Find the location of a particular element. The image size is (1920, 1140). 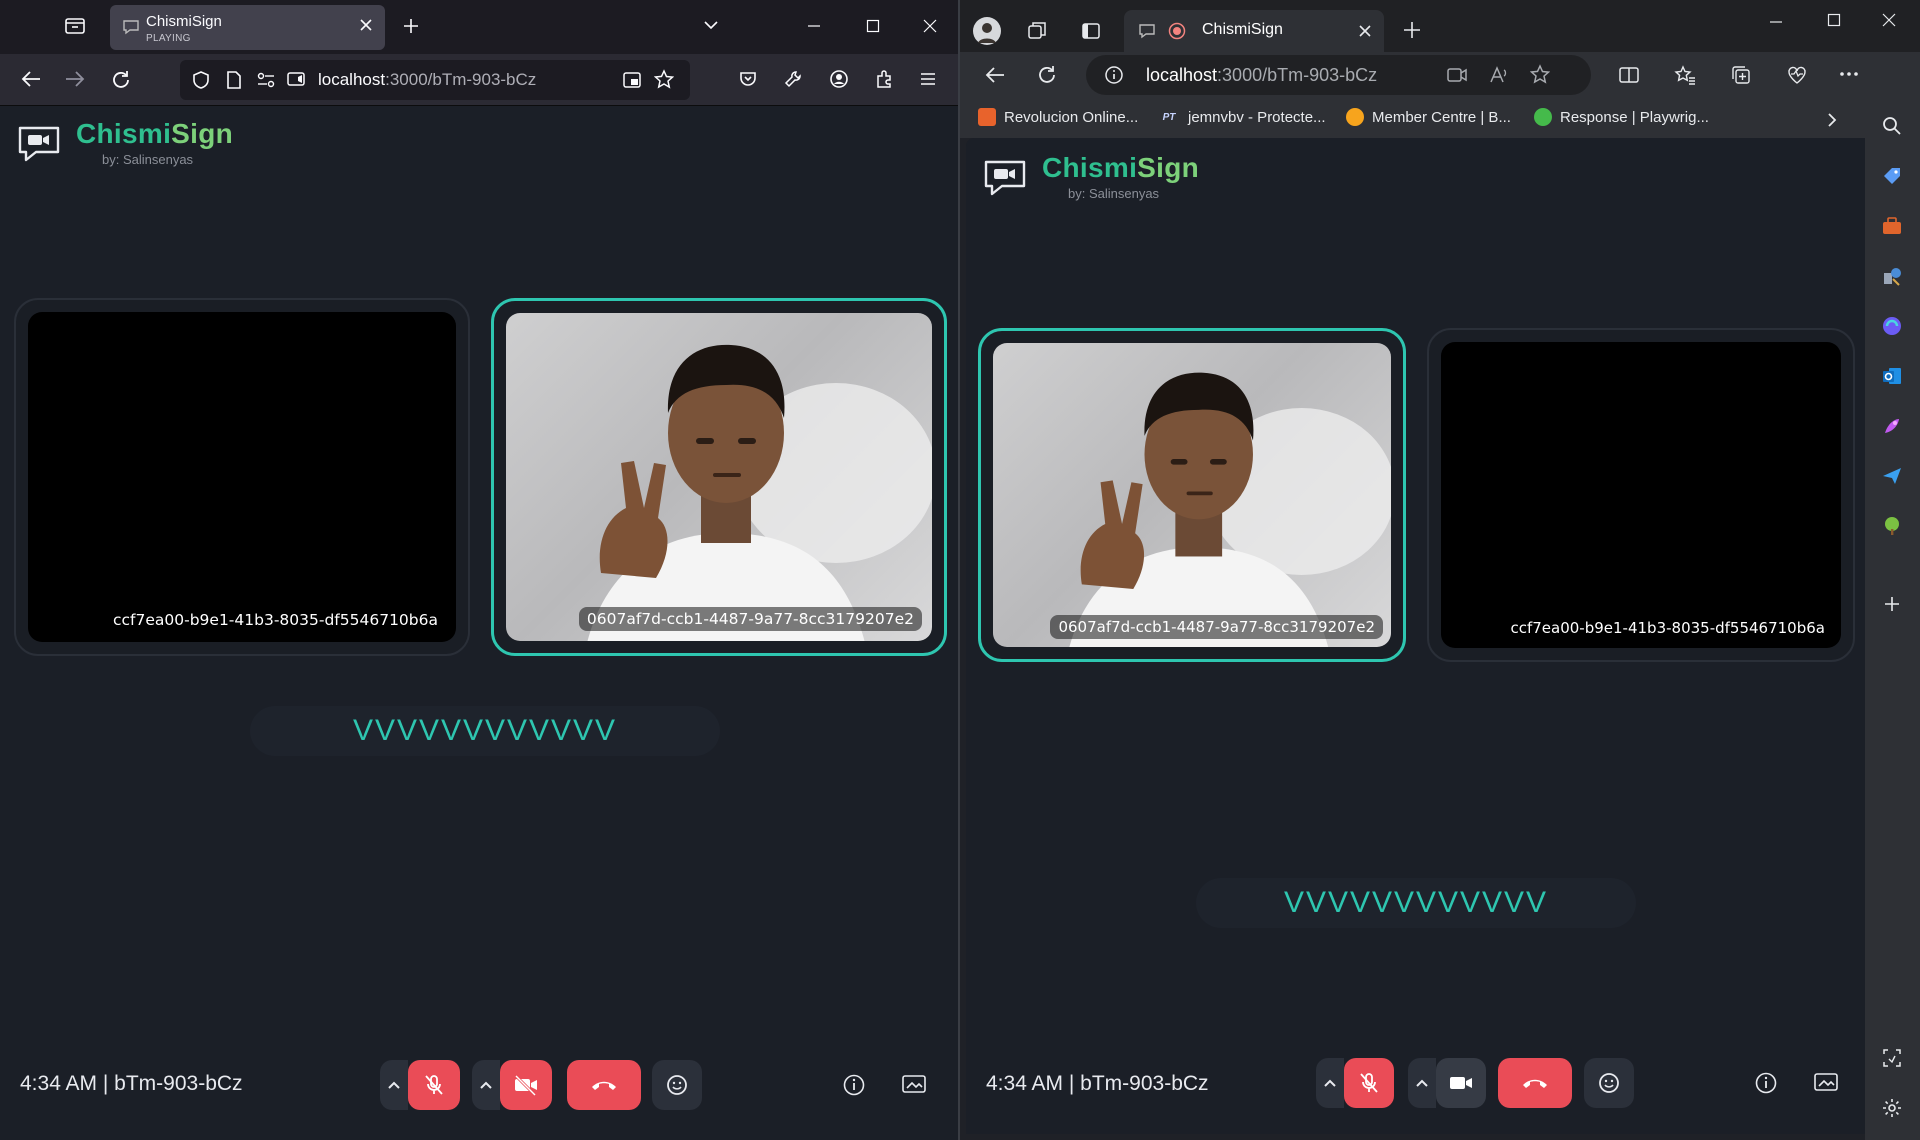

video-feed-off is located at coordinates (242, 477).